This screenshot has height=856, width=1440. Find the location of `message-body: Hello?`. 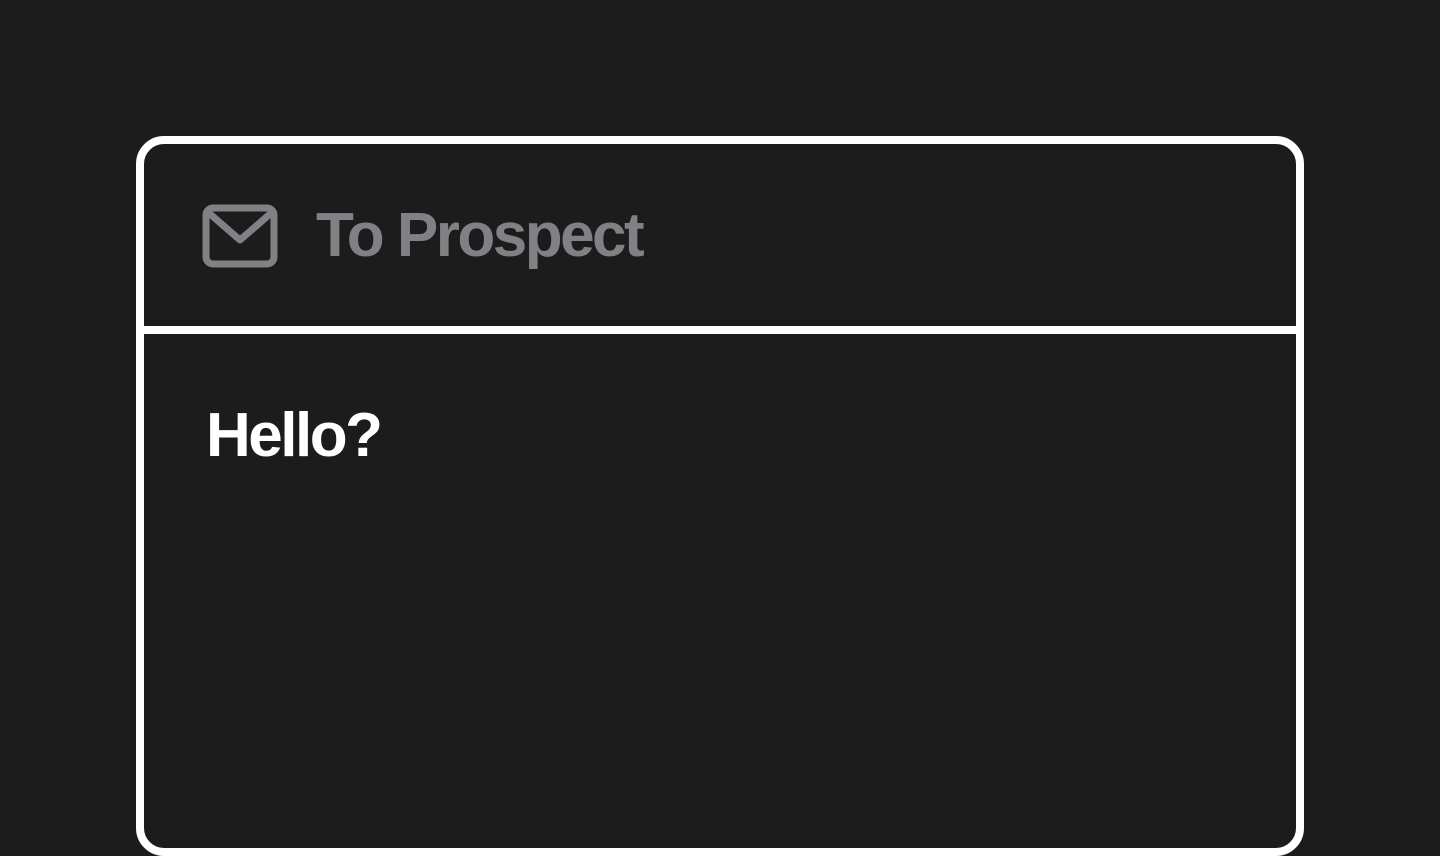

message-body: Hello? is located at coordinates (294, 436).